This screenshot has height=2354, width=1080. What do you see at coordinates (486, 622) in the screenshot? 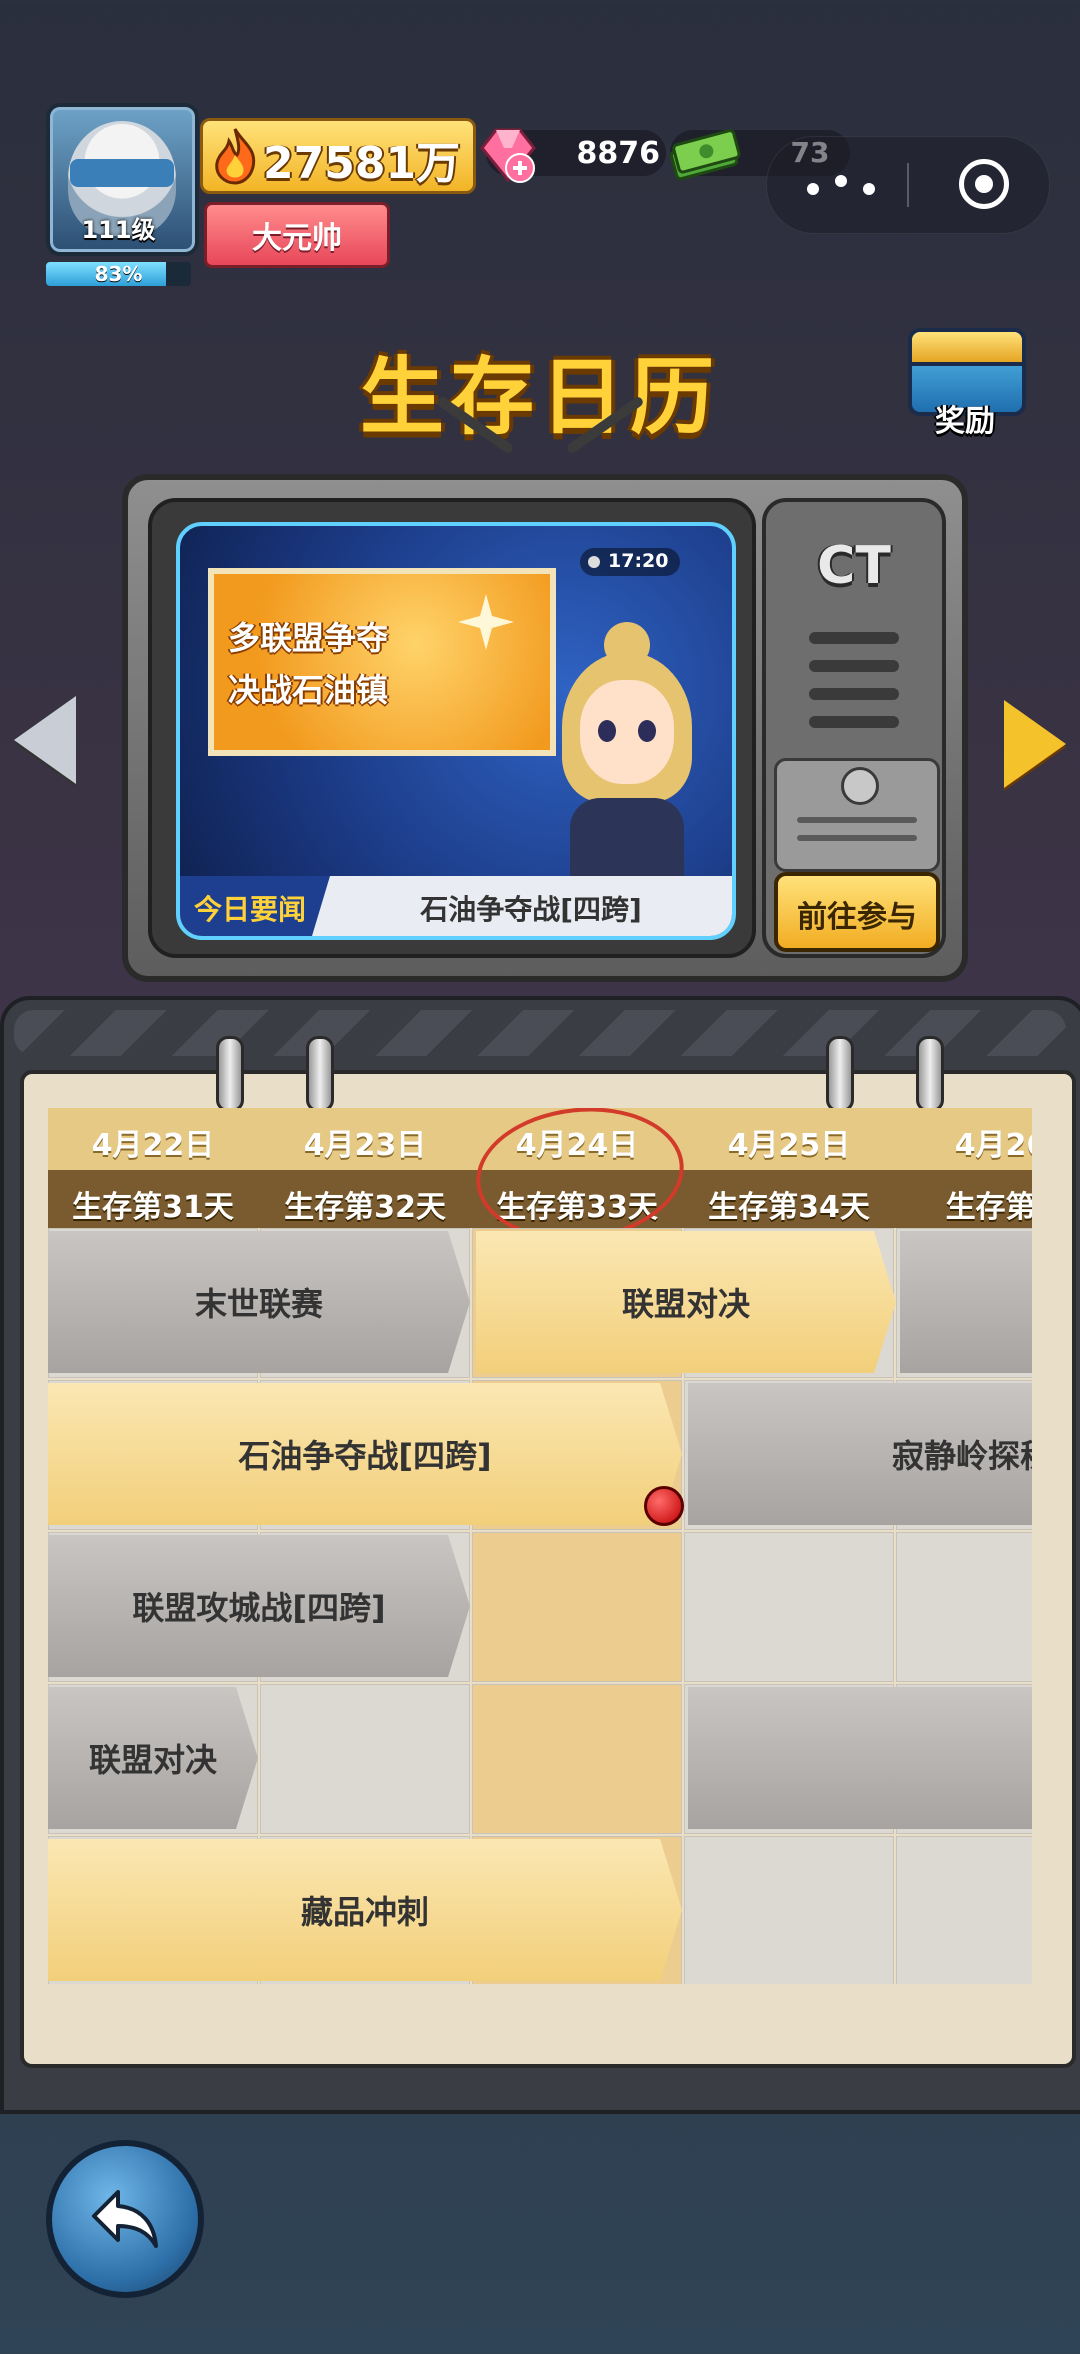
I see `sparkle-icon` at bounding box center [486, 622].